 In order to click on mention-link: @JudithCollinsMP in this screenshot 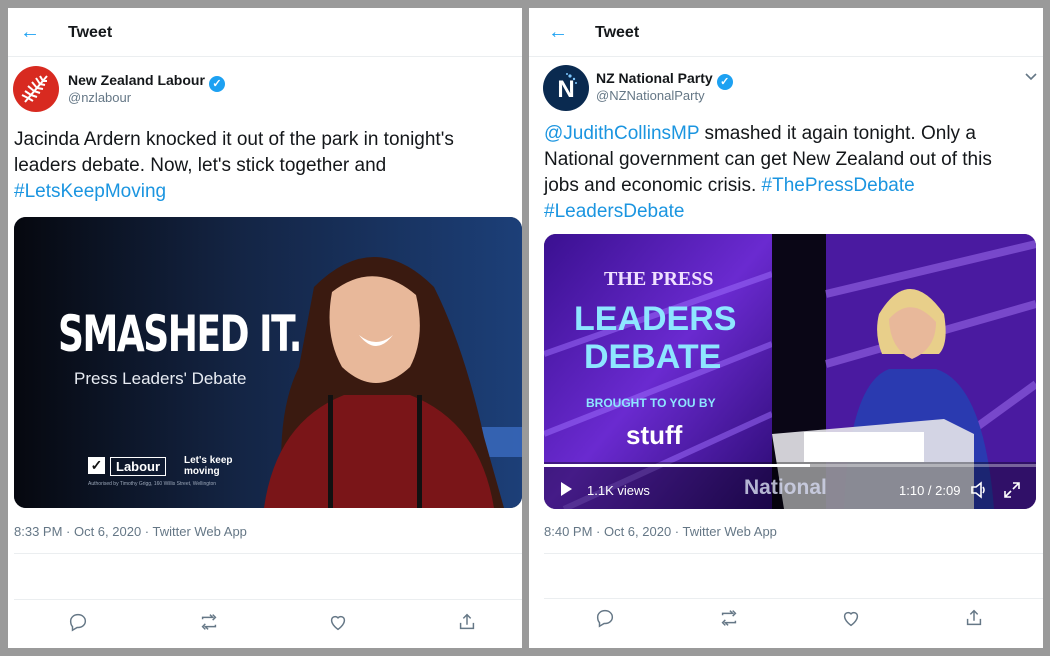, I will do `click(621, 133)`.